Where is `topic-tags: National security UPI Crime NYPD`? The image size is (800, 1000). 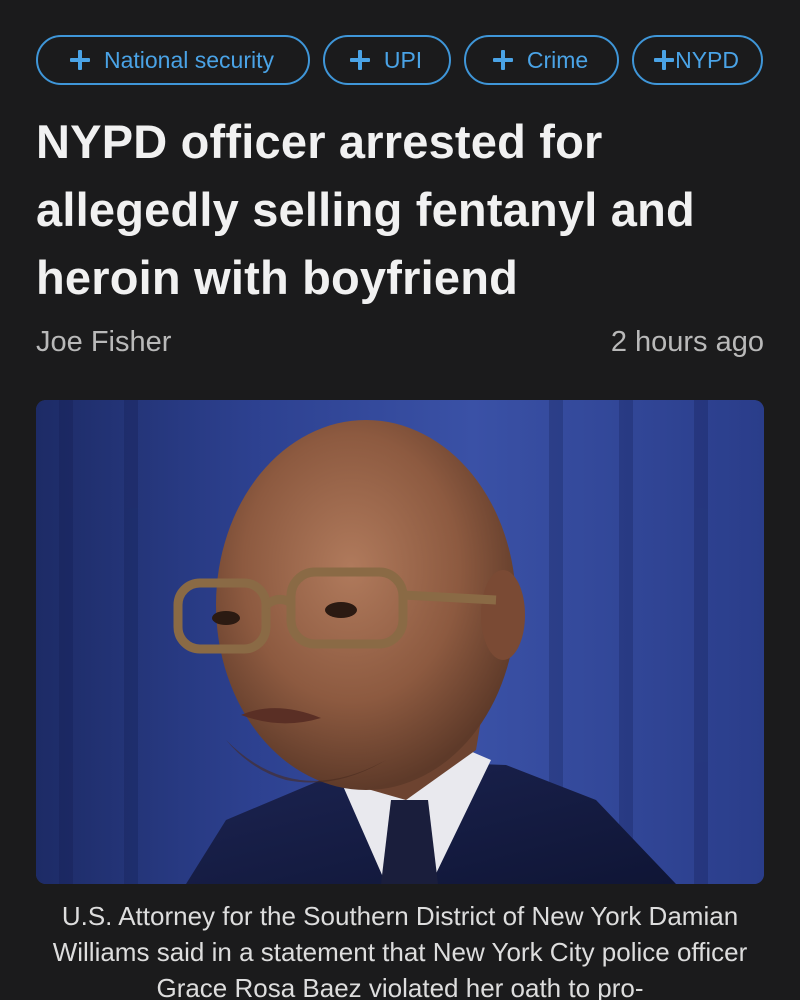
topic-tags: National security UPI Crime NYPD is located at coordinates (399, 60).